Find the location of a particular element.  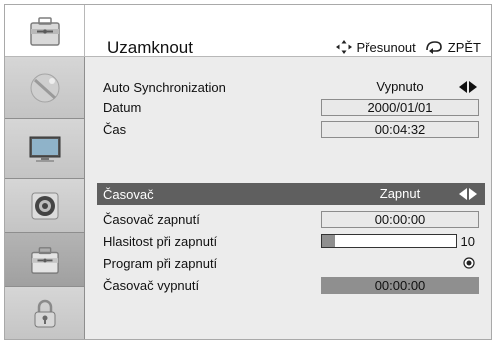

padlock-icon is located at coordinates (44, 313).